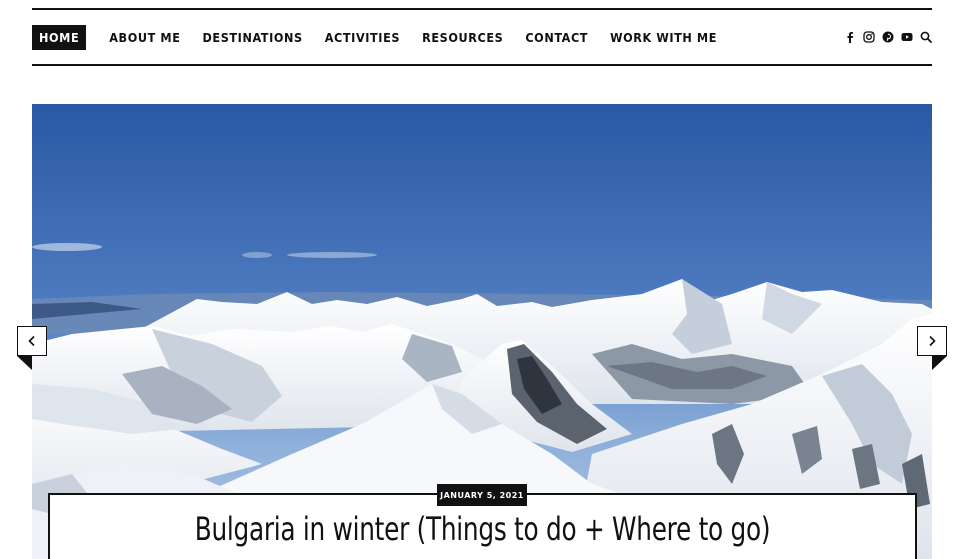 The width and height of the screenshot is (960, 559). Describe the element at coordinates (907, 37) in the screenshot. I see `youtube-icon` at that location.